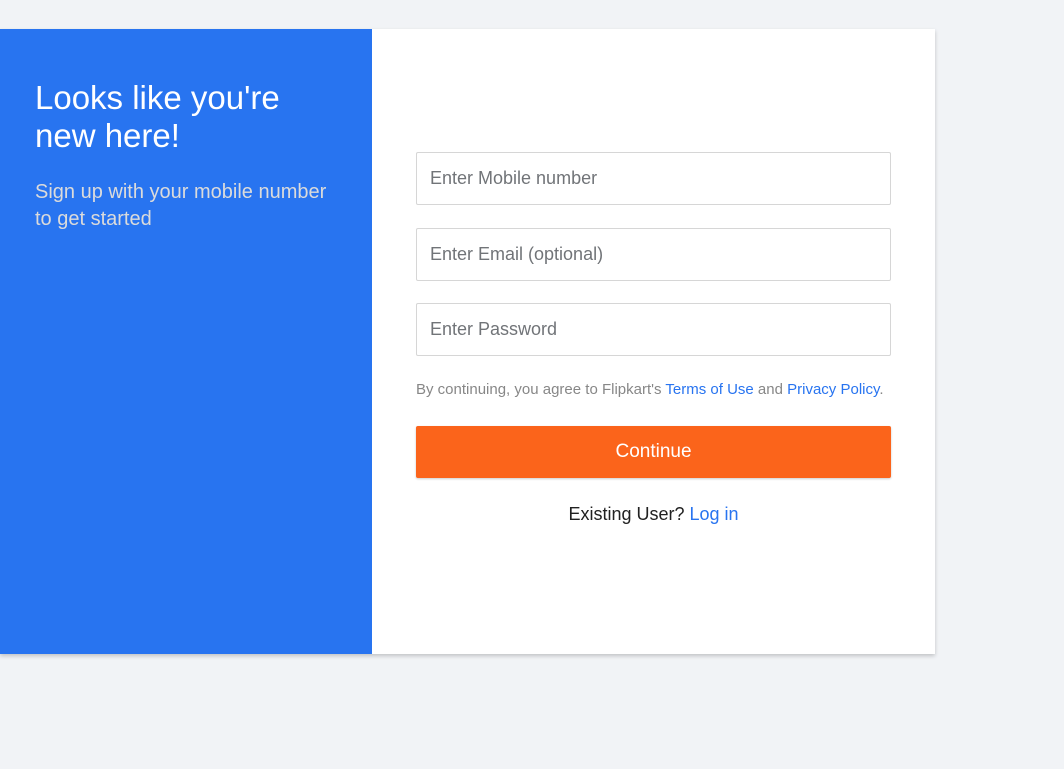 The height and width of the screenshot is (769, 1064). What do you see at coordinates (653, 254) in the screenshot?
I see `email-input` at bounding box center [653, 254].